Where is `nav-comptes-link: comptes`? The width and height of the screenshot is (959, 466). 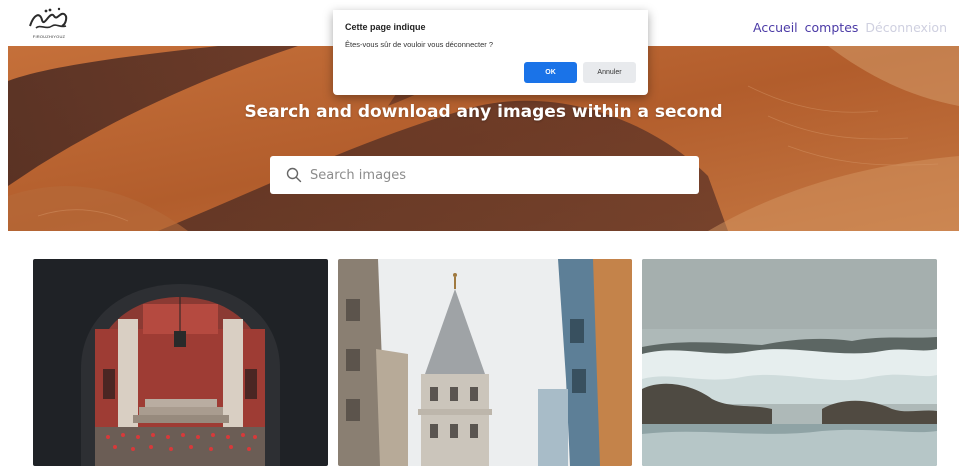 nav-comptes-link: comptes is located at coordinates (832, 27).